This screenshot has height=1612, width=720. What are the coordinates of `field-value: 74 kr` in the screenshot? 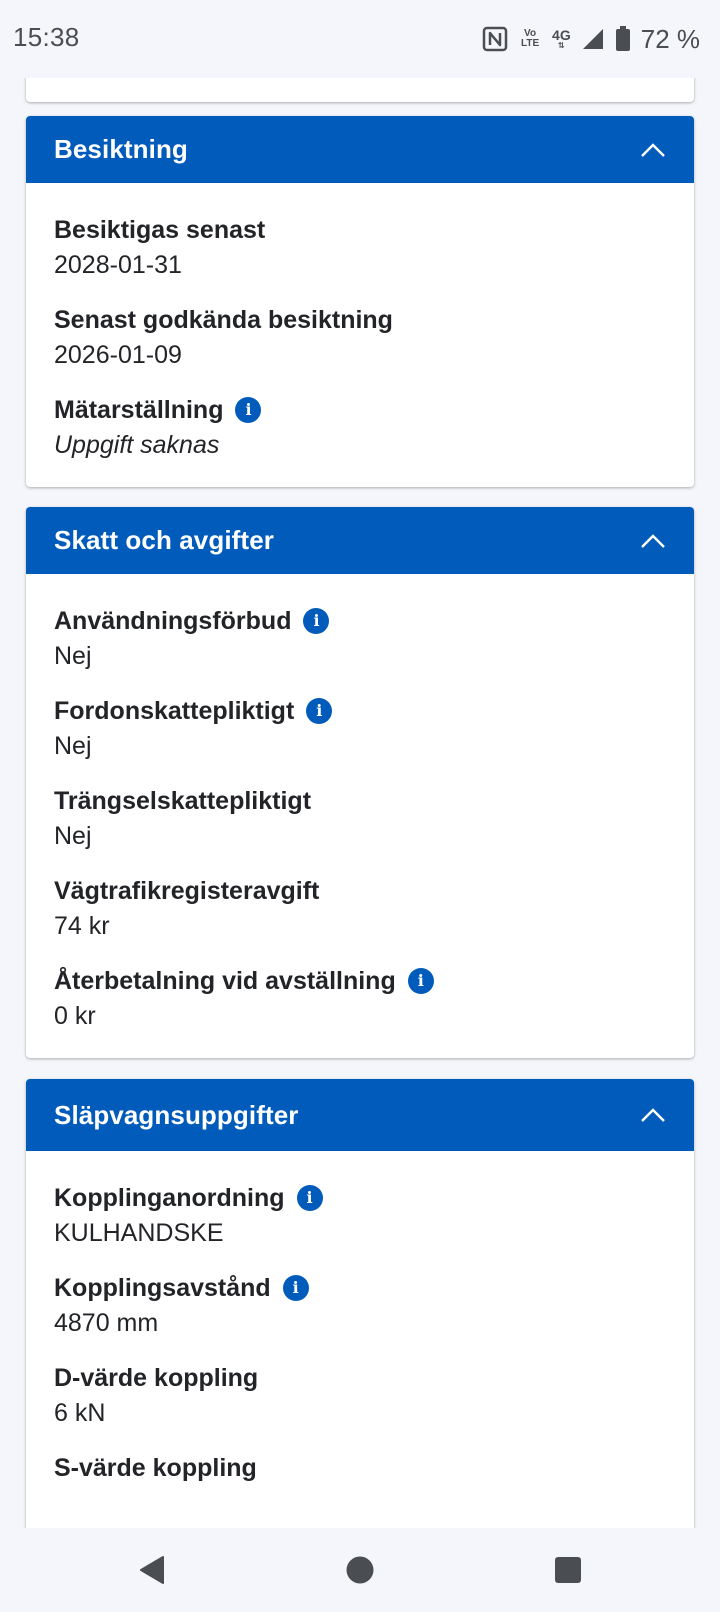 It's located at (82, 926).